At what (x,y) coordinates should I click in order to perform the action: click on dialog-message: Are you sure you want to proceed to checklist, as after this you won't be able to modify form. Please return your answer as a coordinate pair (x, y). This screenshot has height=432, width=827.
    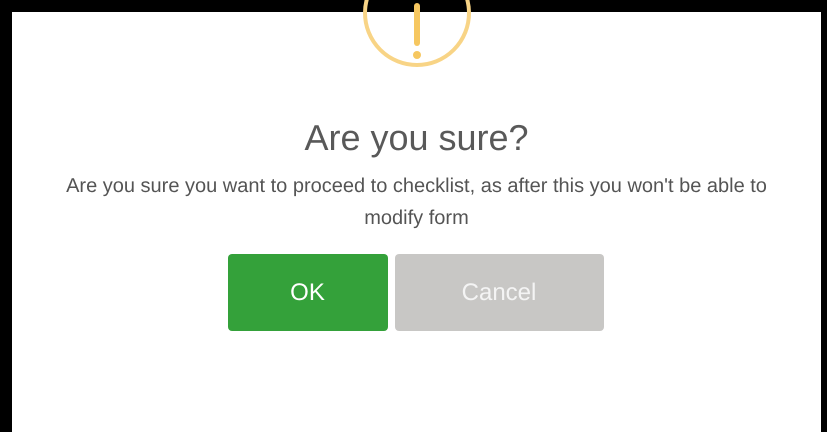
    Looking at the image, I should click on (416, 202).